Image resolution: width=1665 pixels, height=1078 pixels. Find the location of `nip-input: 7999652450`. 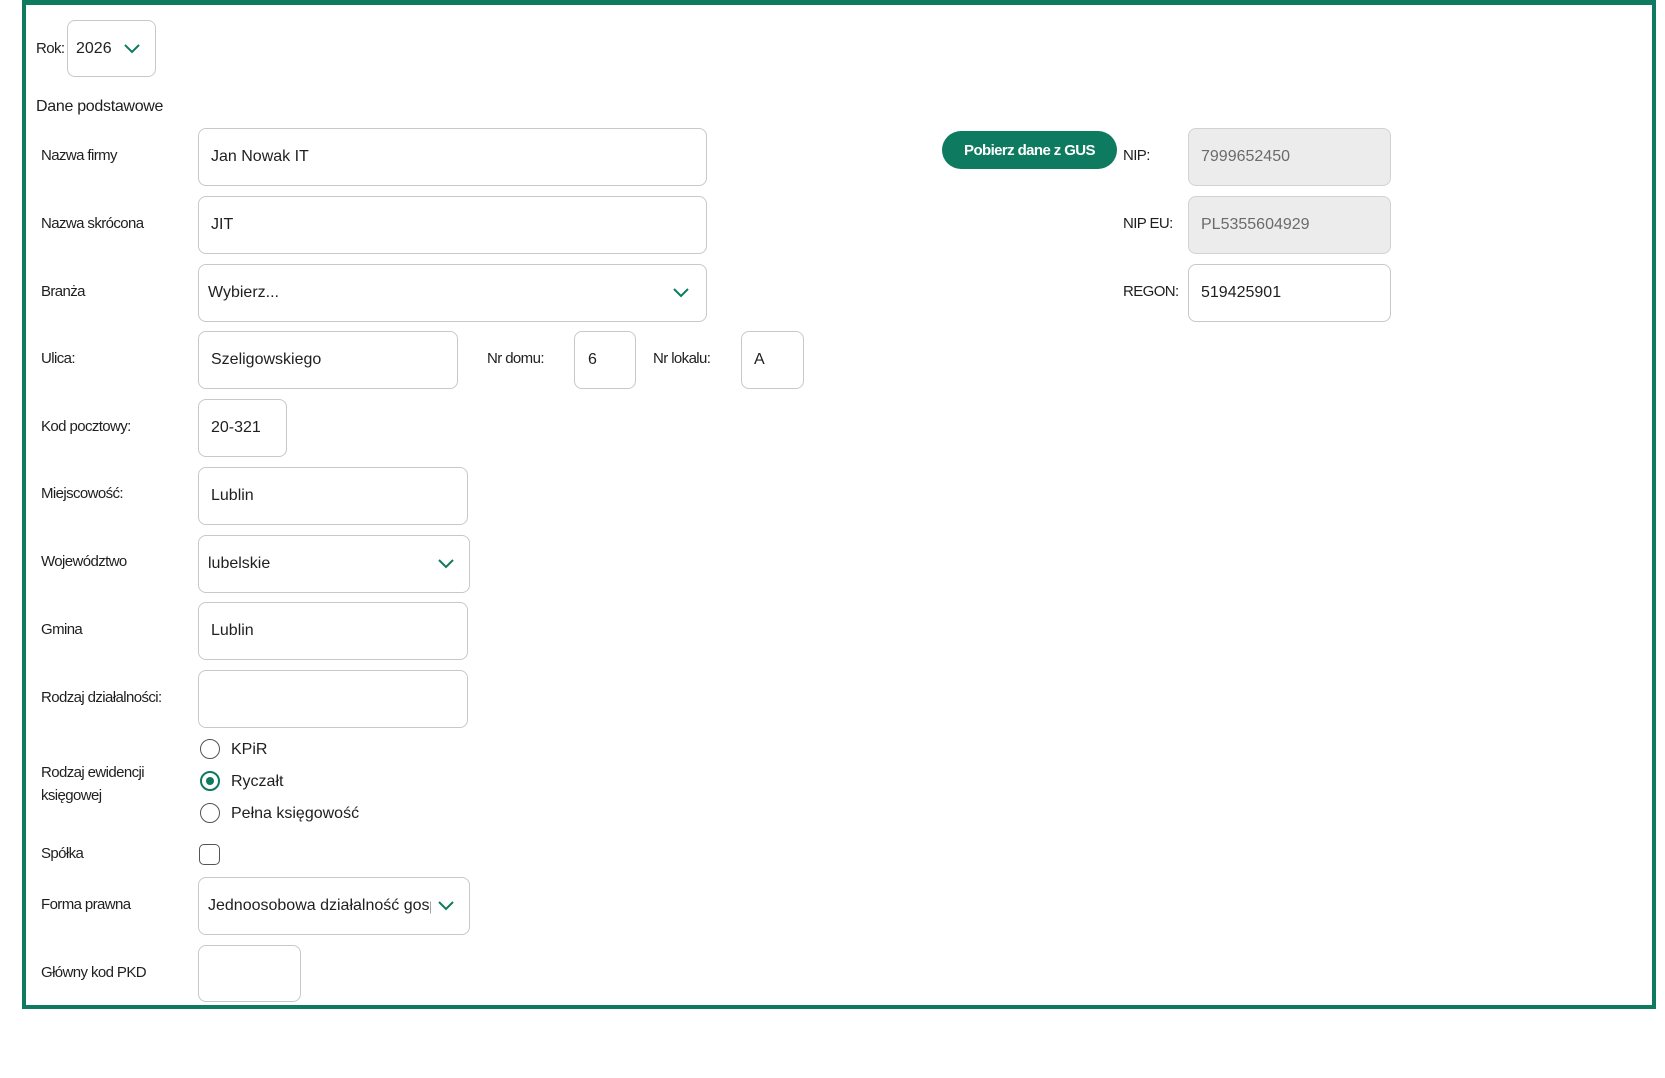

nip-input: 7999652450 is located at coordinates (1289, 157).